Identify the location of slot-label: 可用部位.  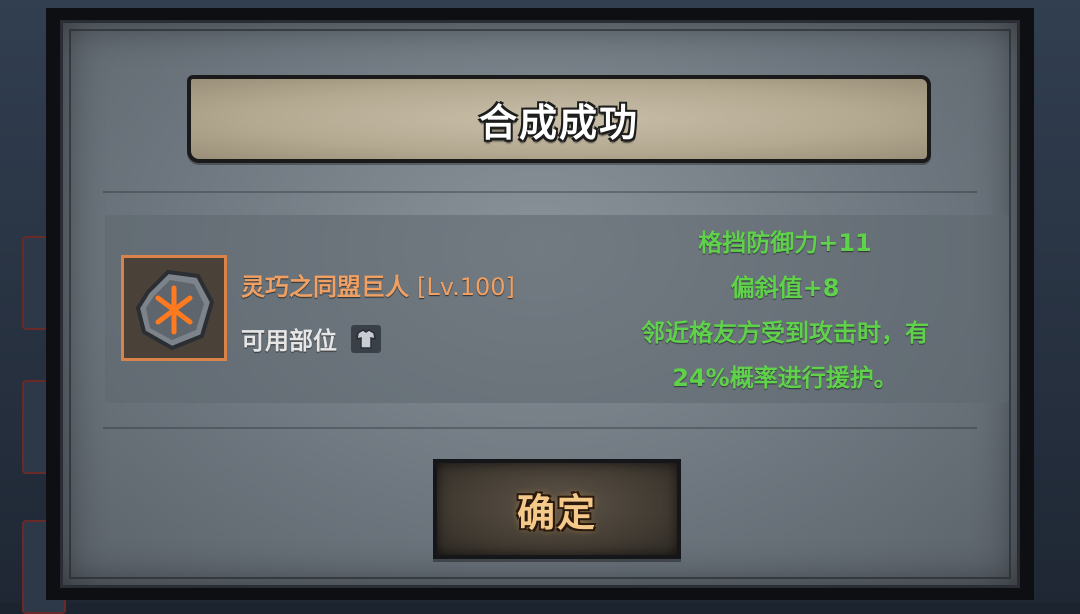
(289, 341).